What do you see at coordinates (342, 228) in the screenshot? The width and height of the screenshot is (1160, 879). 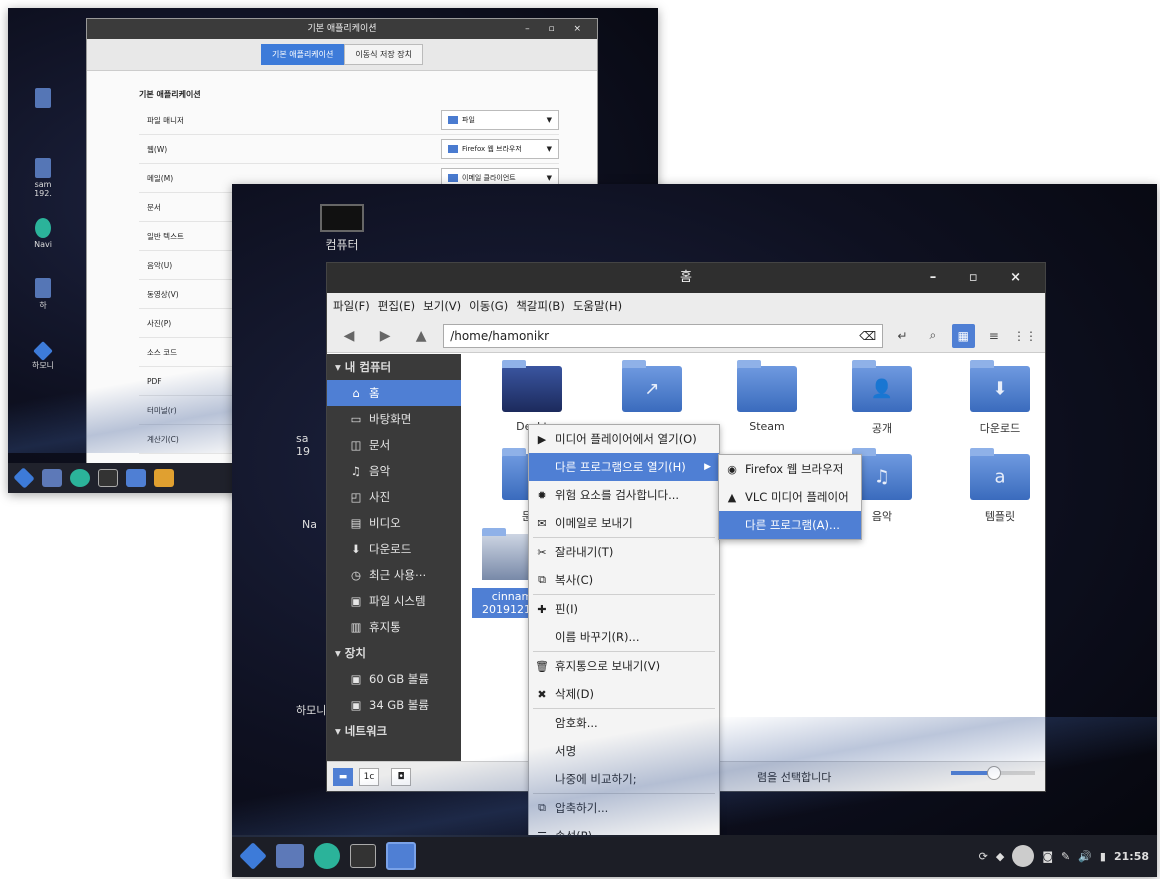 I see `desktop-computer: 컴퓨터` at bounding box center [342, 228].